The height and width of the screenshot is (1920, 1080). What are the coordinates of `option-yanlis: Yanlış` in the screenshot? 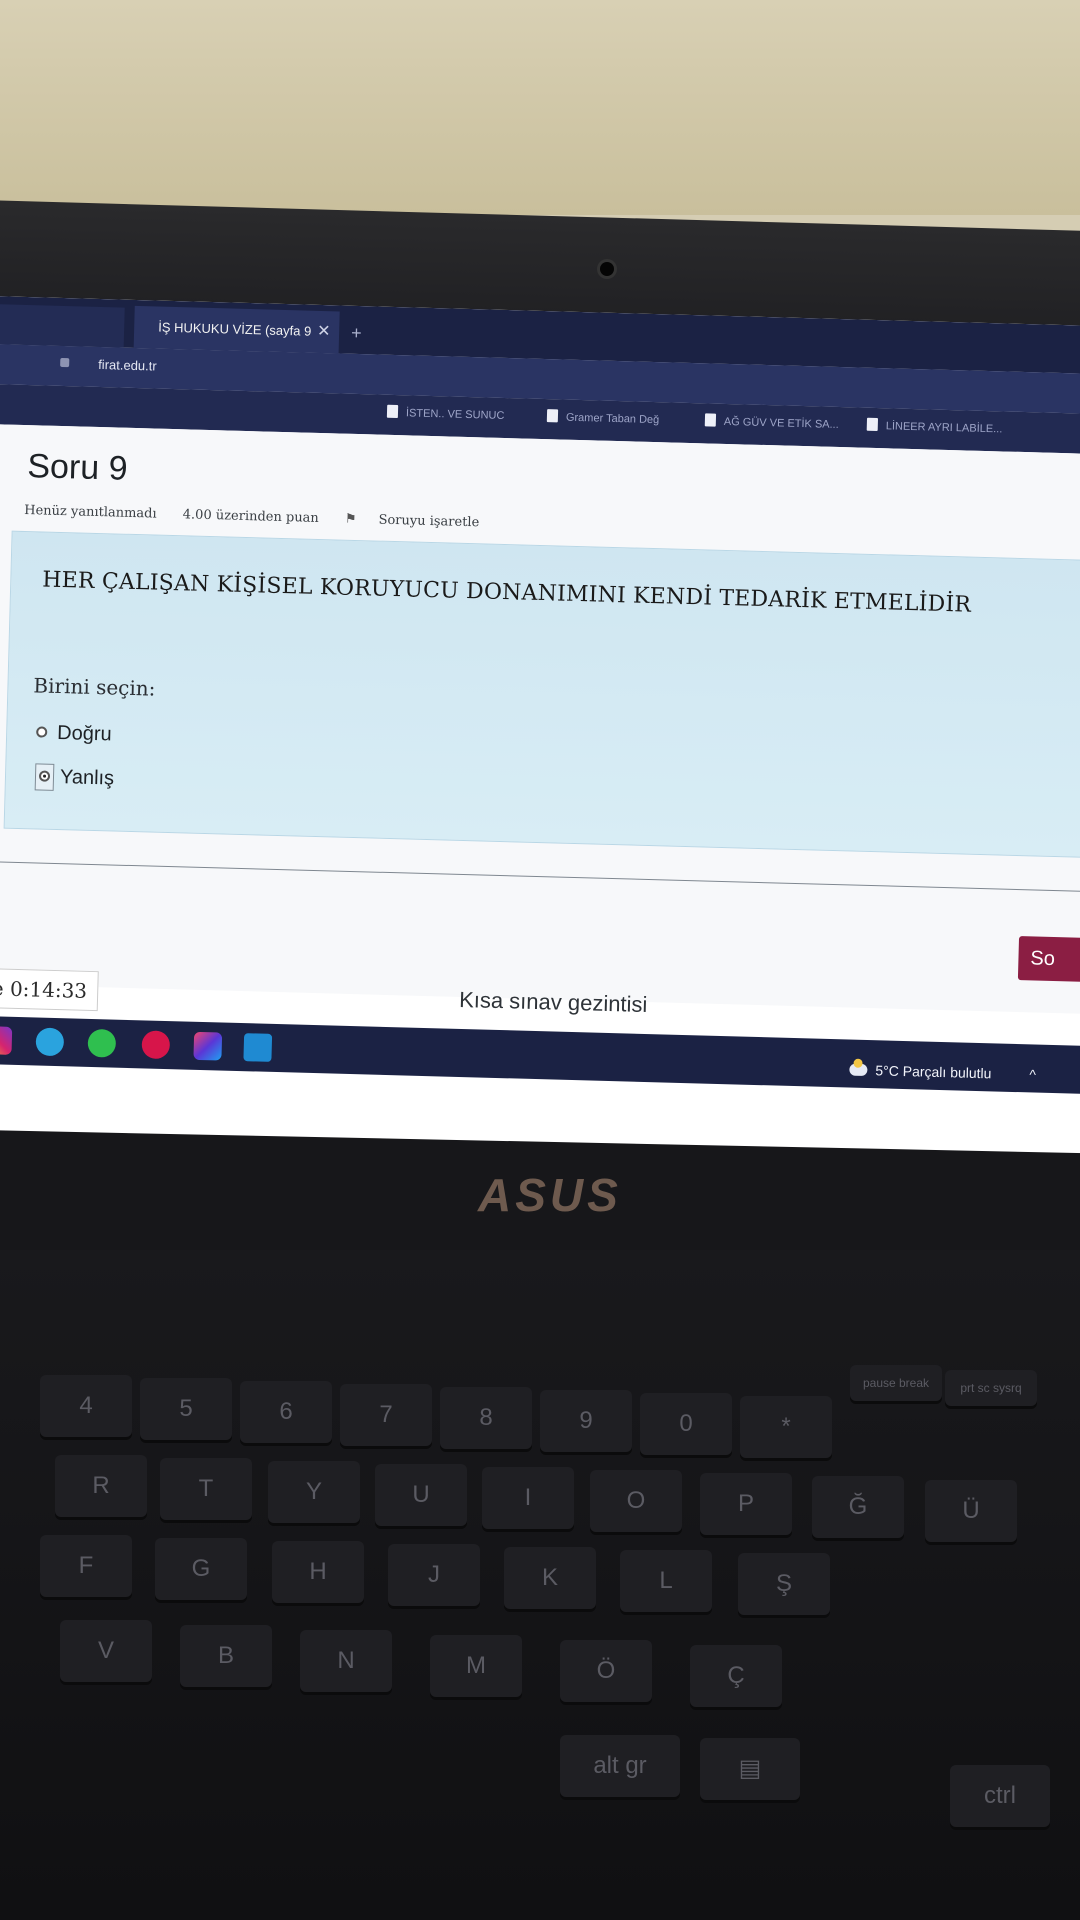 It's located at (74, 777).